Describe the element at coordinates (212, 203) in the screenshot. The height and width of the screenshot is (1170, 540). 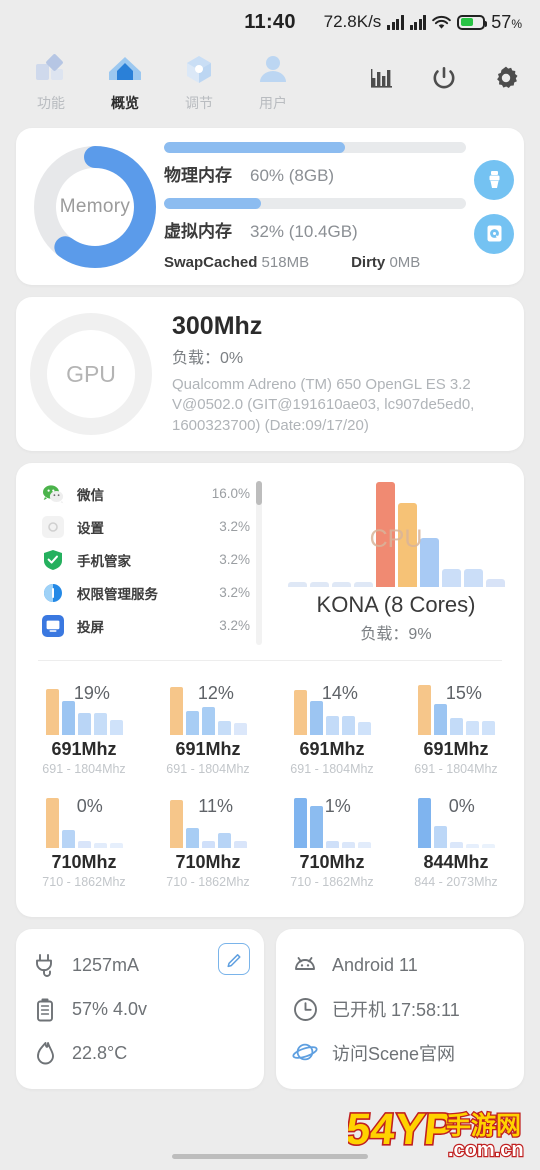
I see `virtual-memory-bar-fill` at that location.